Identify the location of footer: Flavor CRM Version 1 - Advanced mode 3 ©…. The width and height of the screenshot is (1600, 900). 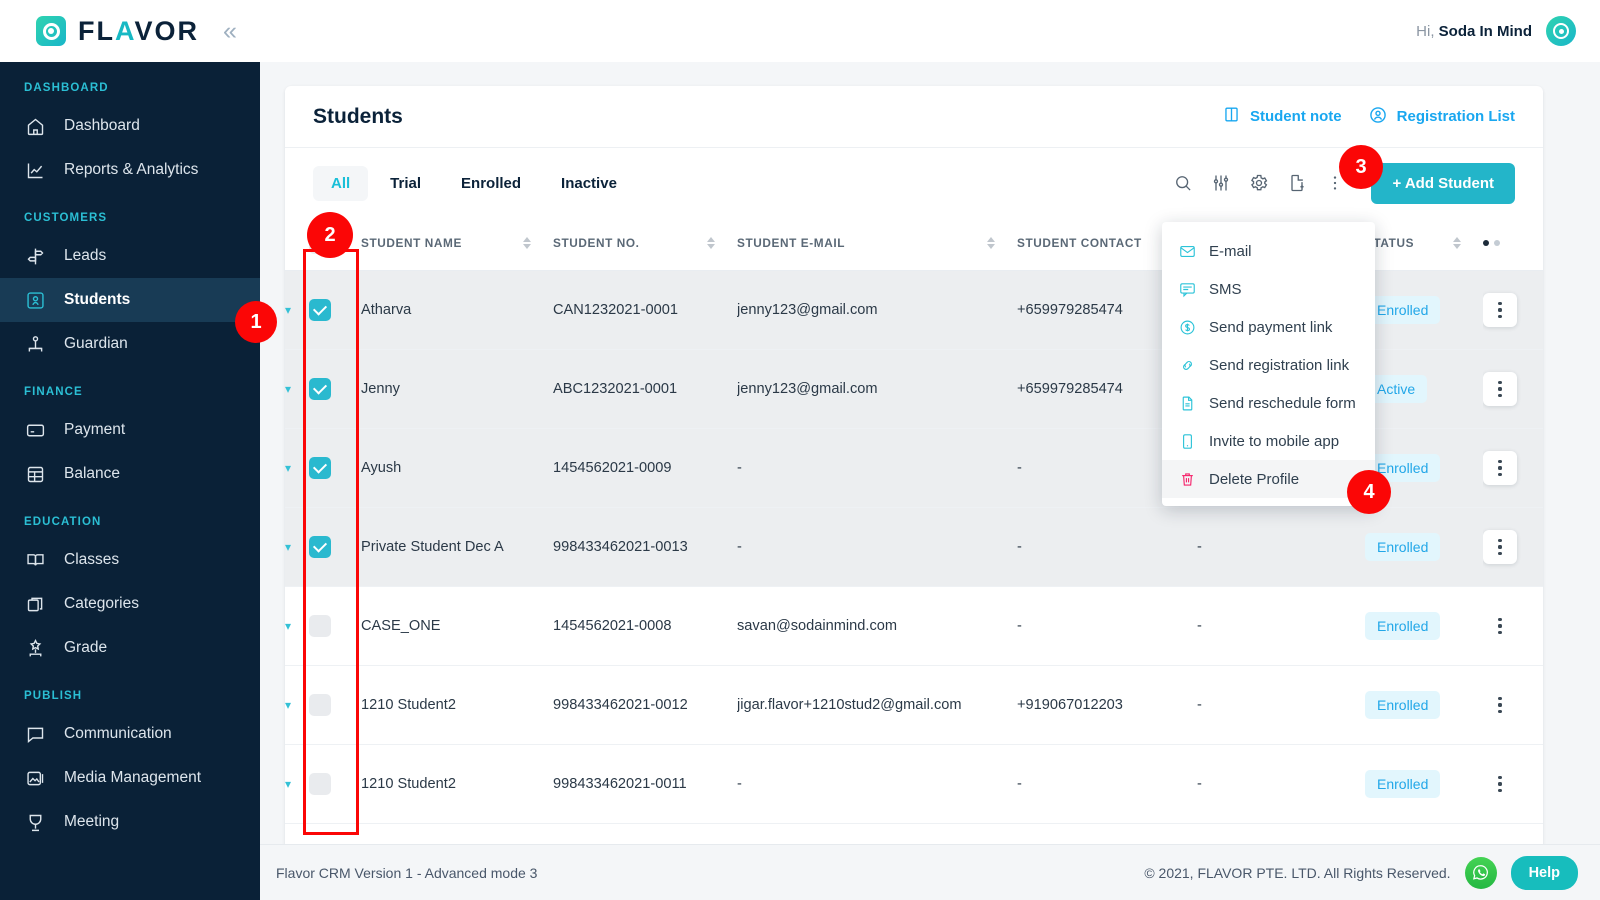
(930, 872).